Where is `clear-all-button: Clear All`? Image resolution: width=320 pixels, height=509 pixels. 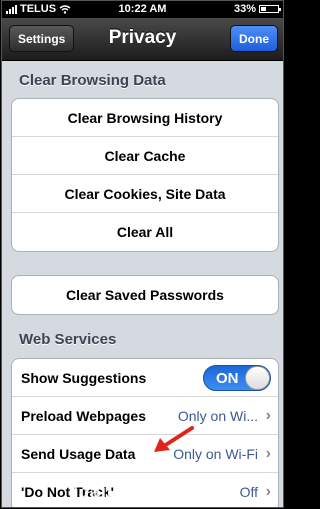
clear-all-button: Clear All is located at coordinates (145, 232).